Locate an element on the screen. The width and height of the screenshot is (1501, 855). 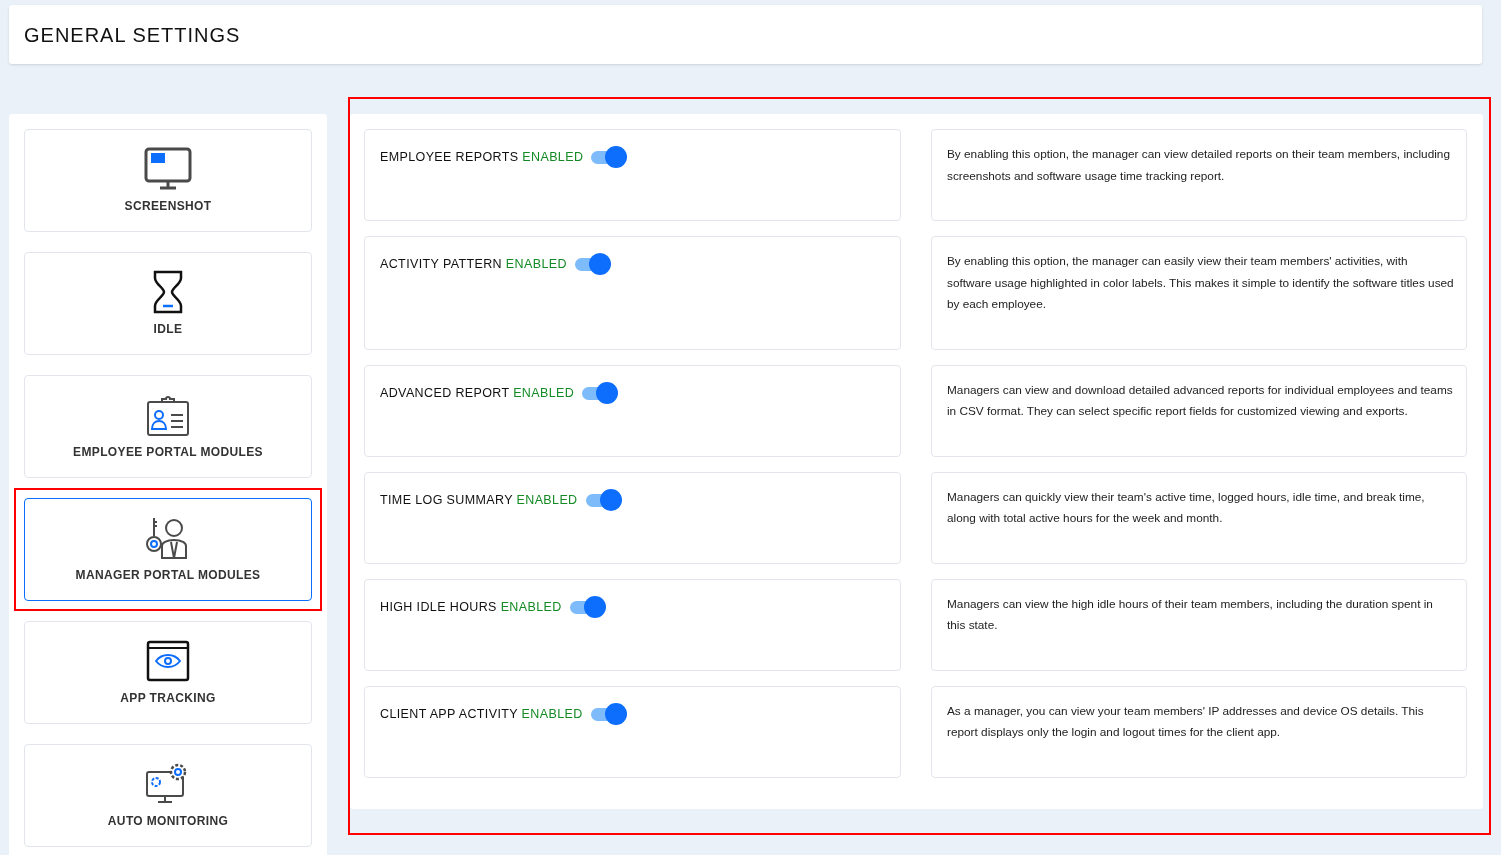
module-card: SCREENSHOT is located at coordinates (168, 180).